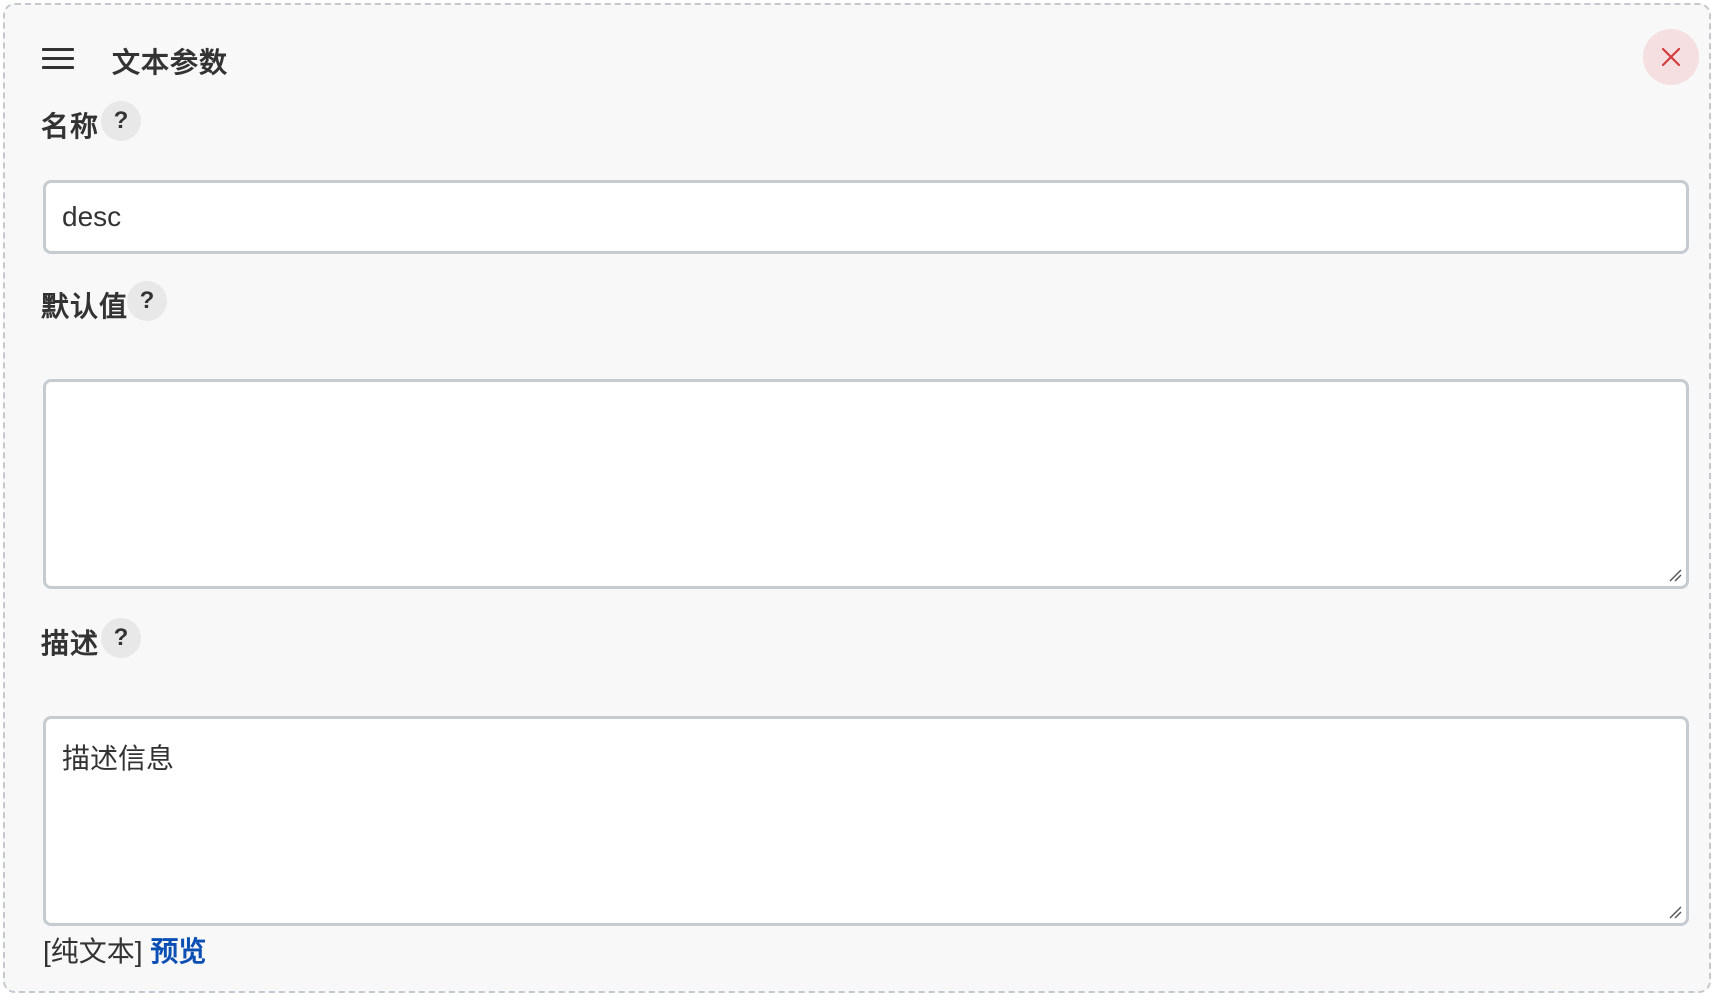  I want to click on close-button, so click(1671, 57).